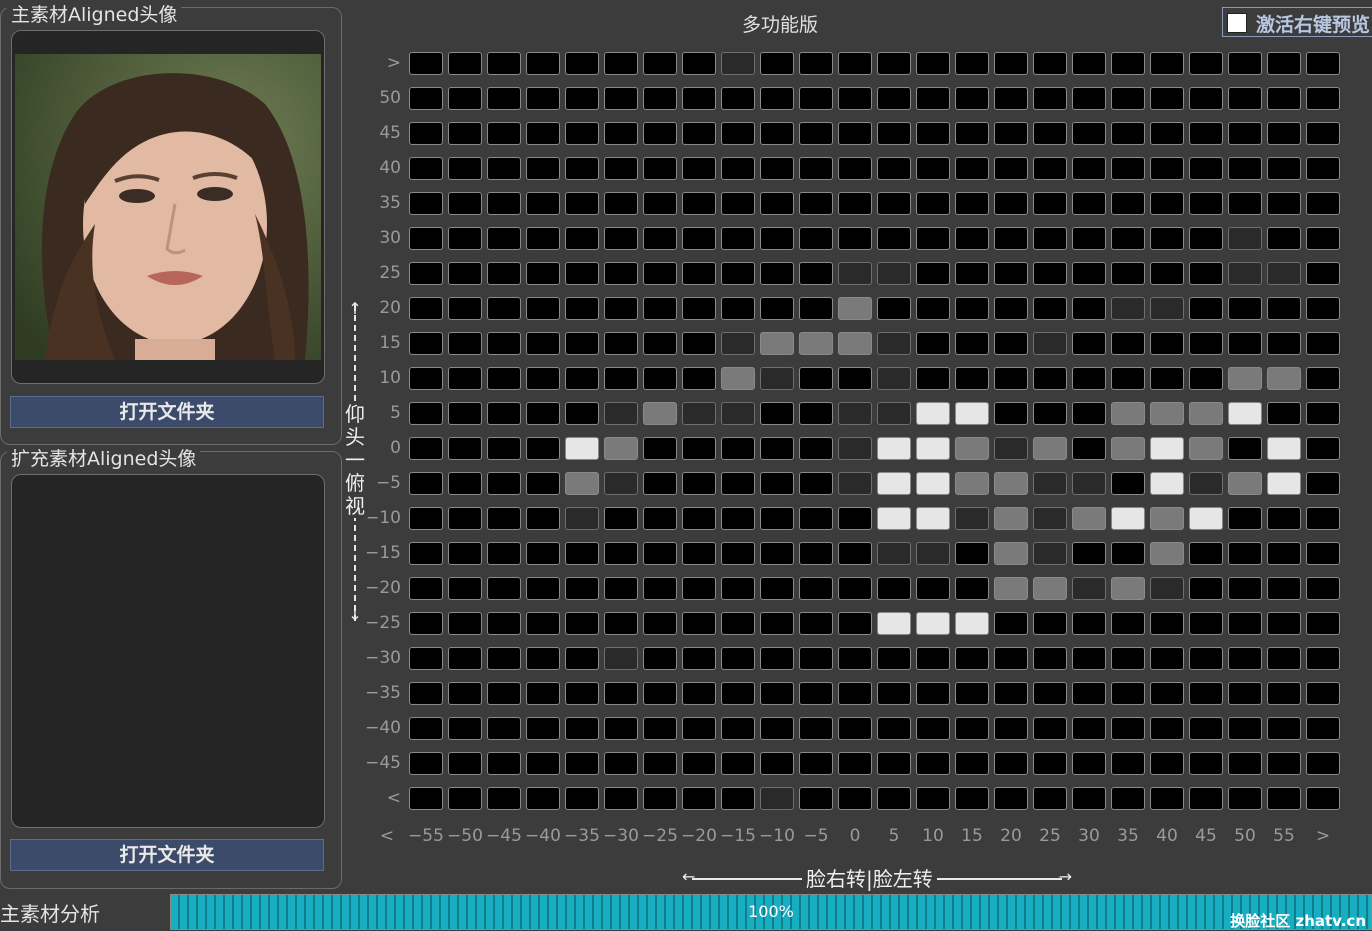  Describe the element at coordinates (167, 412) in the screenshot. I see `main-open-folder-button: 打开文件夹` at that location.